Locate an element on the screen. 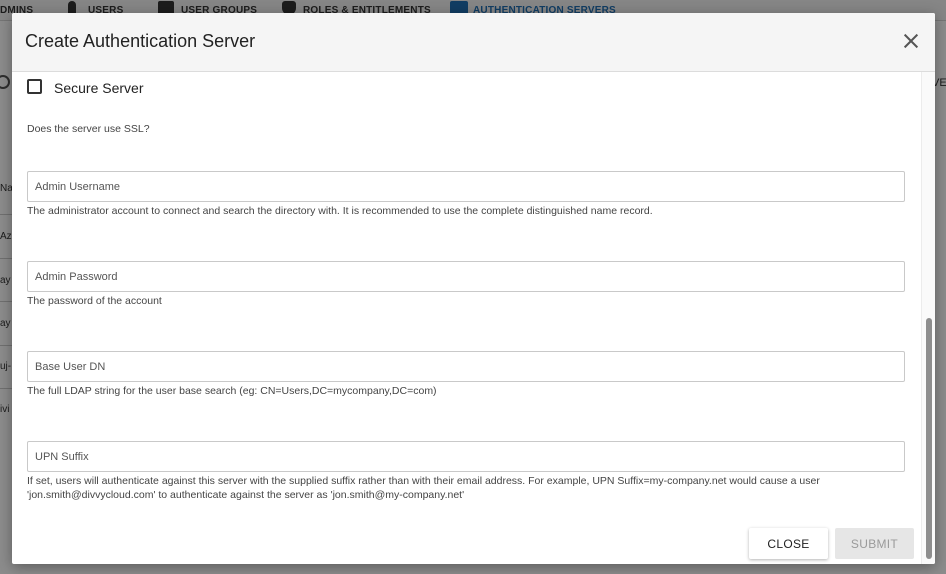 Image resolution: width=946 pixels, height=574 pixels. close-icon is located at coordinates (911, 41).